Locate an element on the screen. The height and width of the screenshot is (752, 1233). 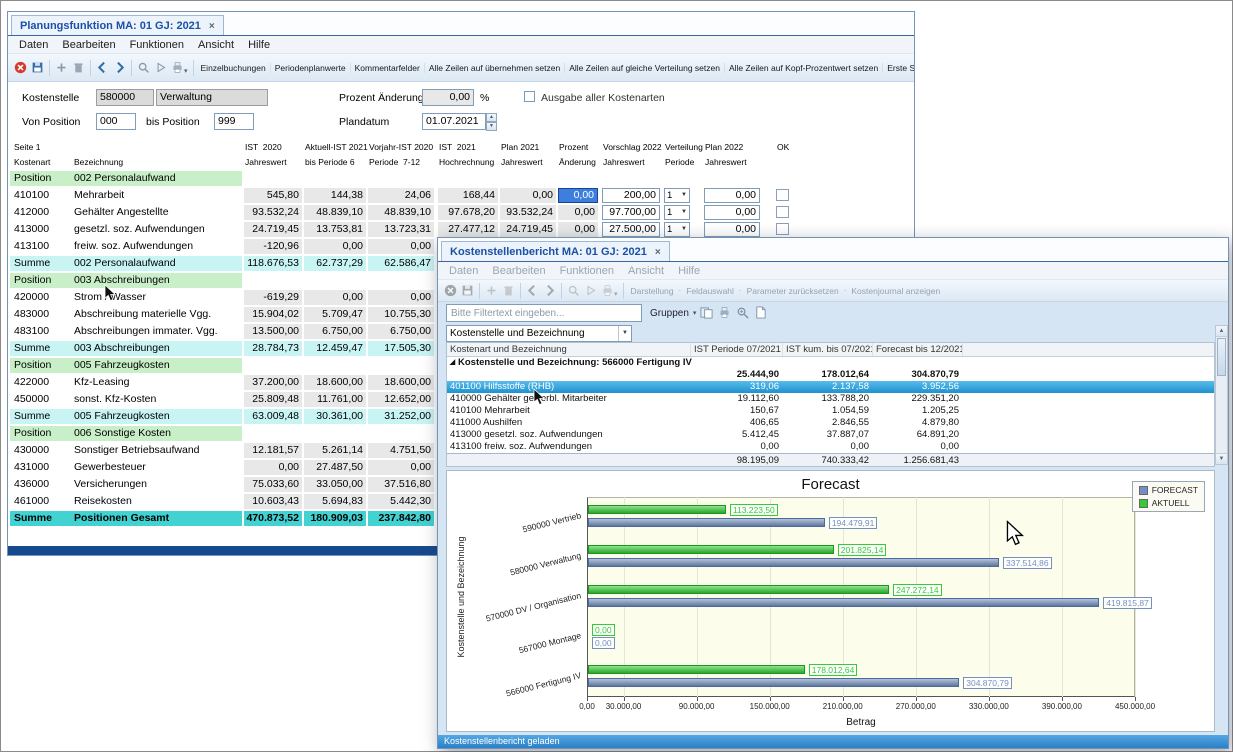
scroll-up-icon: ▲ is located at coordinates (1221, 331).